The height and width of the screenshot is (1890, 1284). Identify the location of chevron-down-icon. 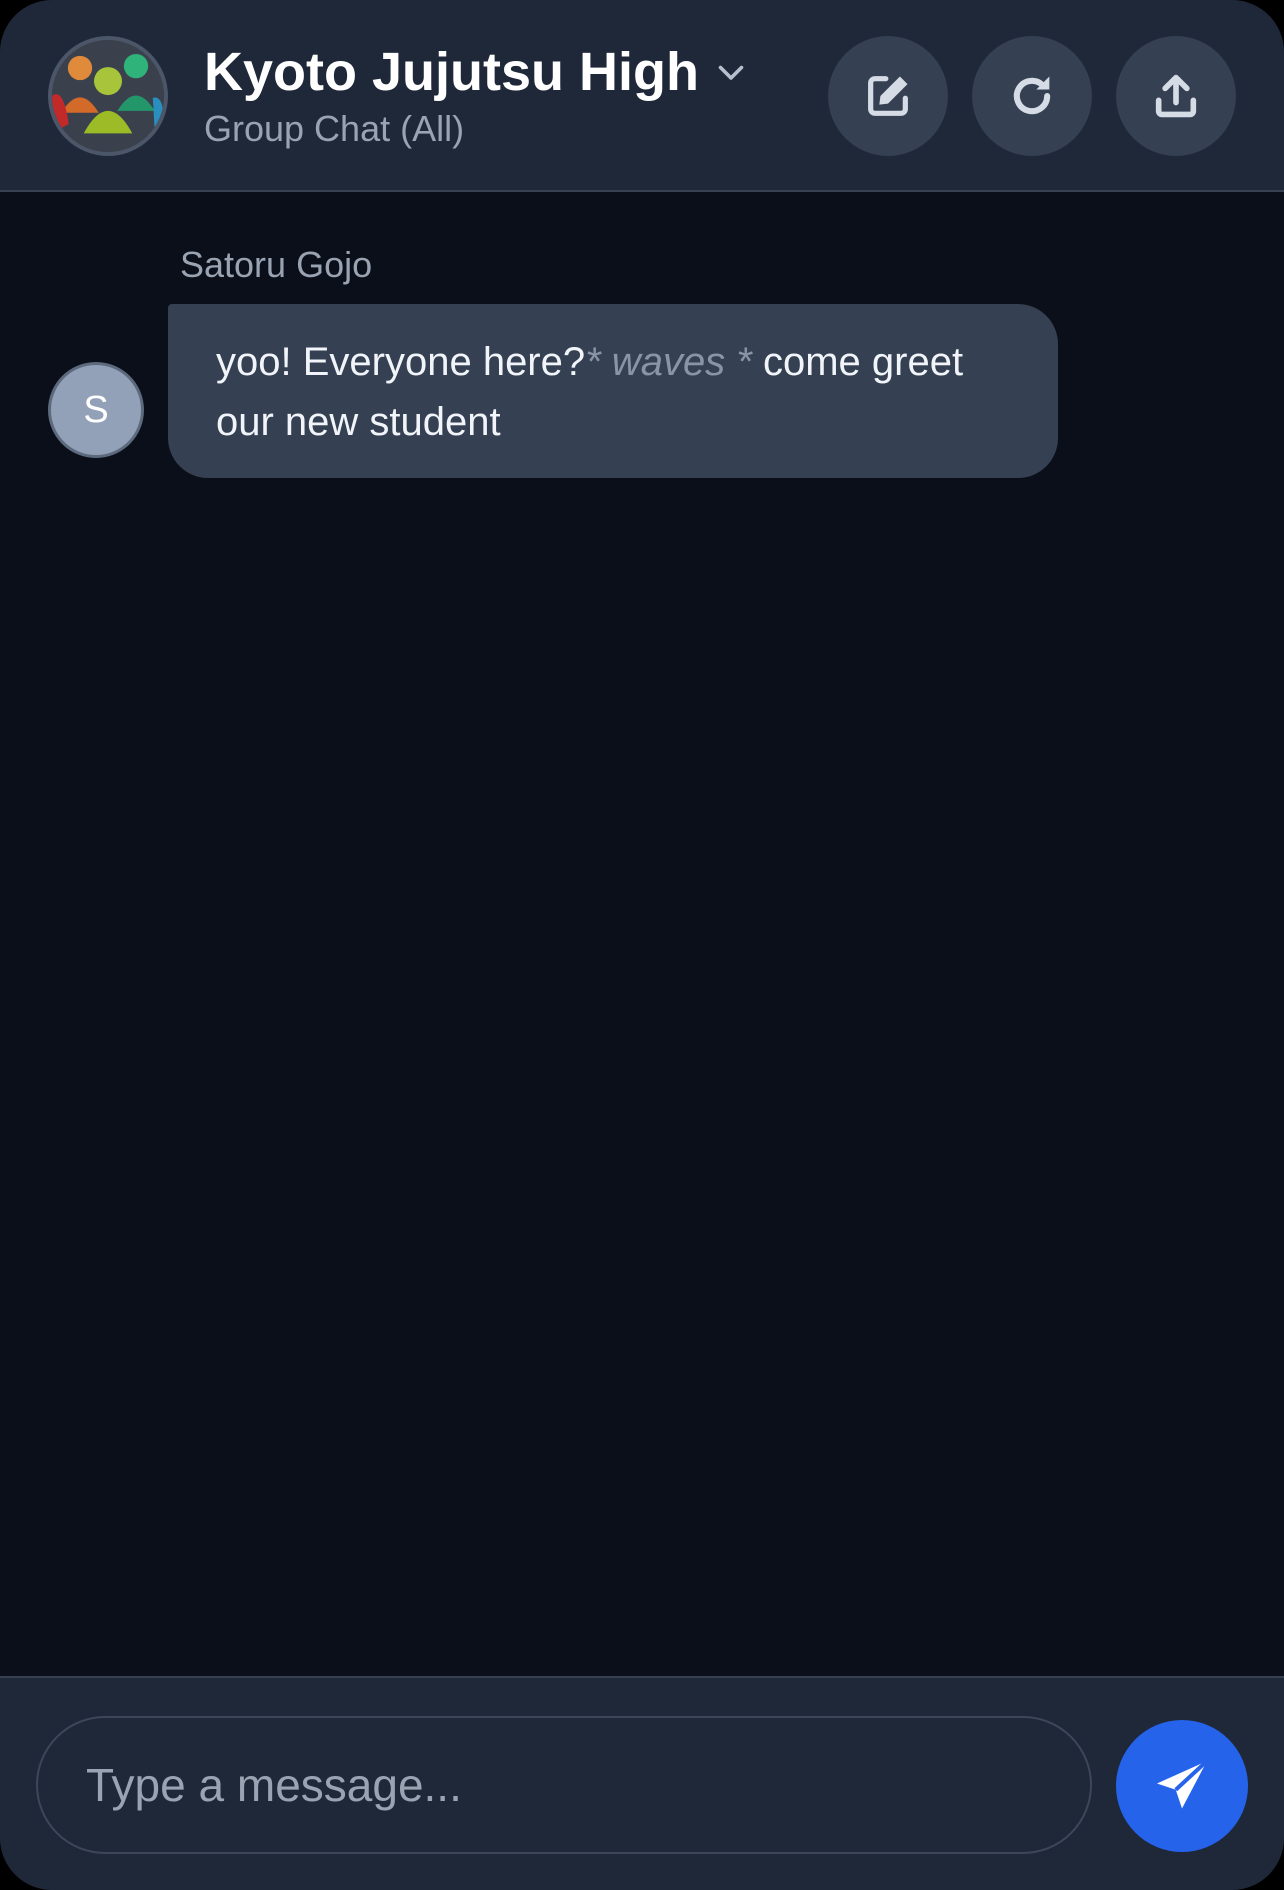
(731, 72).